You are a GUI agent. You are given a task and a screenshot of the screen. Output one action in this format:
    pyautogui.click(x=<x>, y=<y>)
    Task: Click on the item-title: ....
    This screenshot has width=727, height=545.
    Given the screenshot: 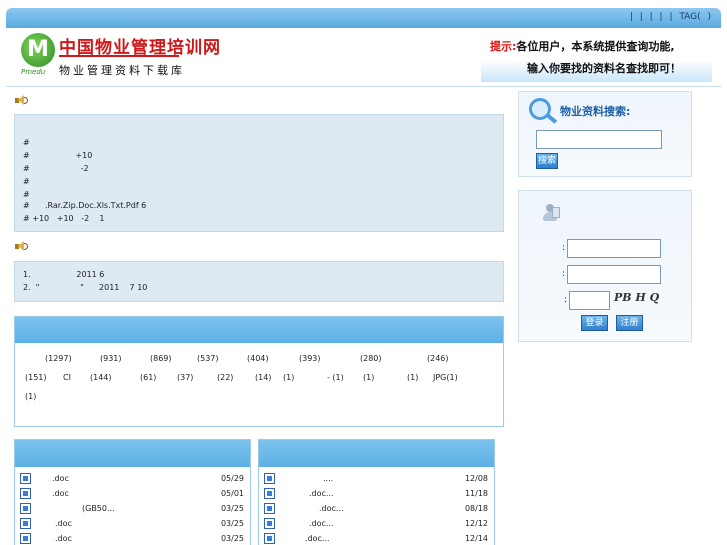 What is the action you would take?
    pyautogui.click(x=328, y=478)
    